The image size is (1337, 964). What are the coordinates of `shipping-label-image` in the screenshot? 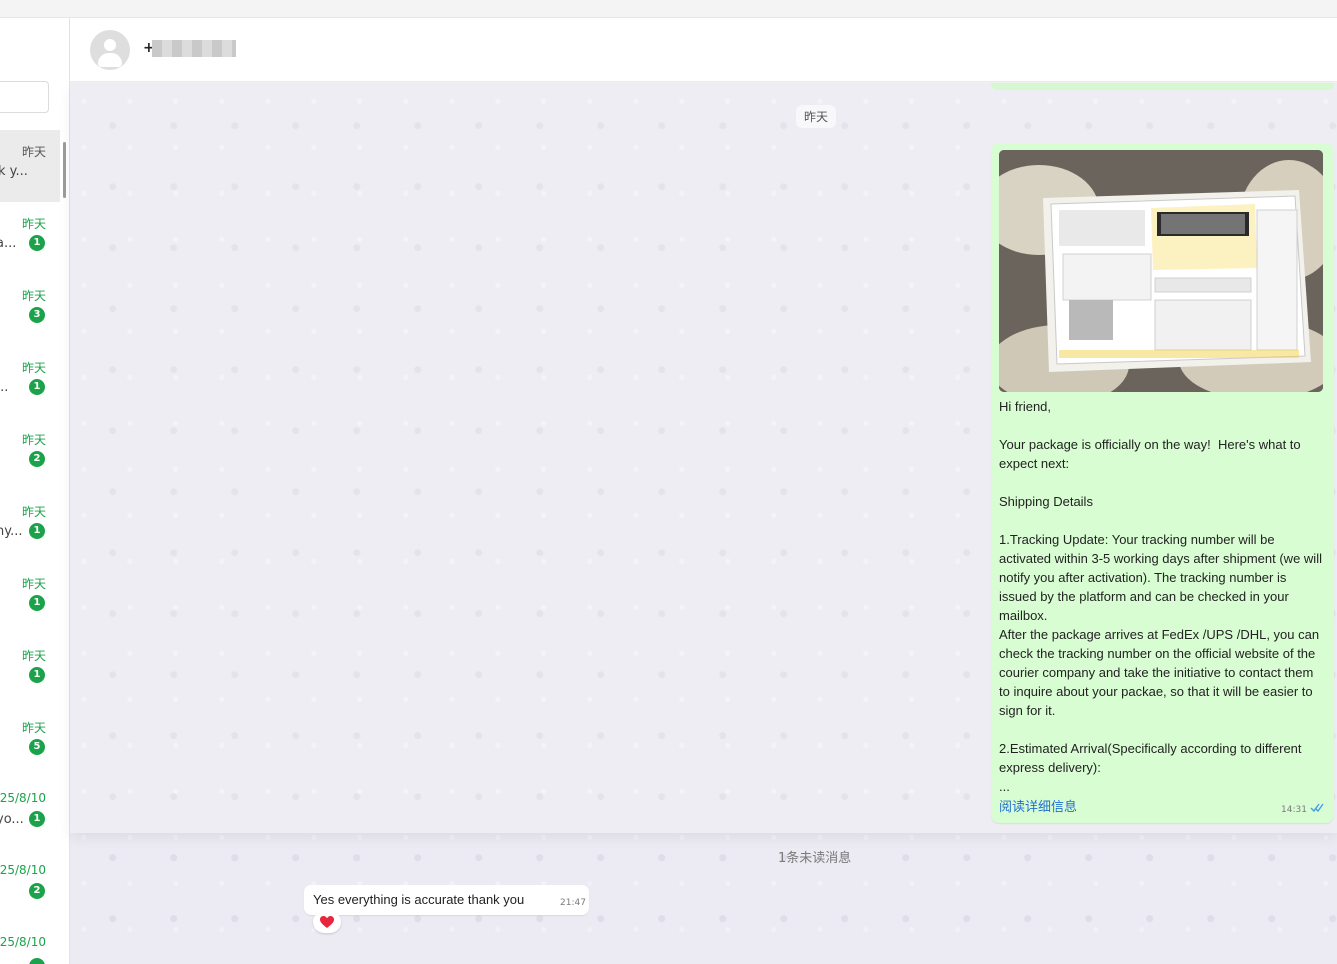 It's located at (1161, 271).